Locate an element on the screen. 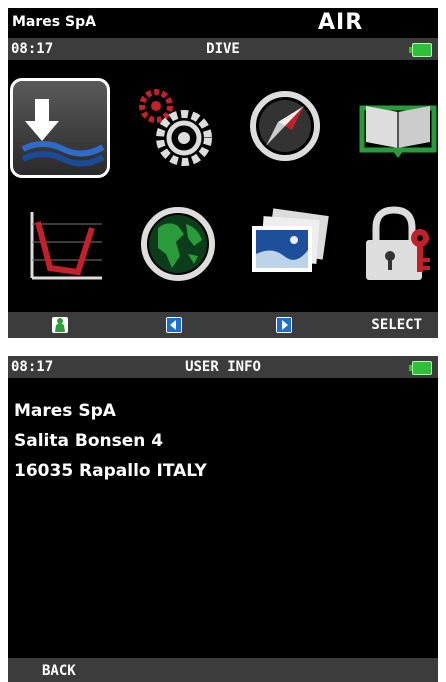  left-arrow-icon is located at coordinates (174, 325).